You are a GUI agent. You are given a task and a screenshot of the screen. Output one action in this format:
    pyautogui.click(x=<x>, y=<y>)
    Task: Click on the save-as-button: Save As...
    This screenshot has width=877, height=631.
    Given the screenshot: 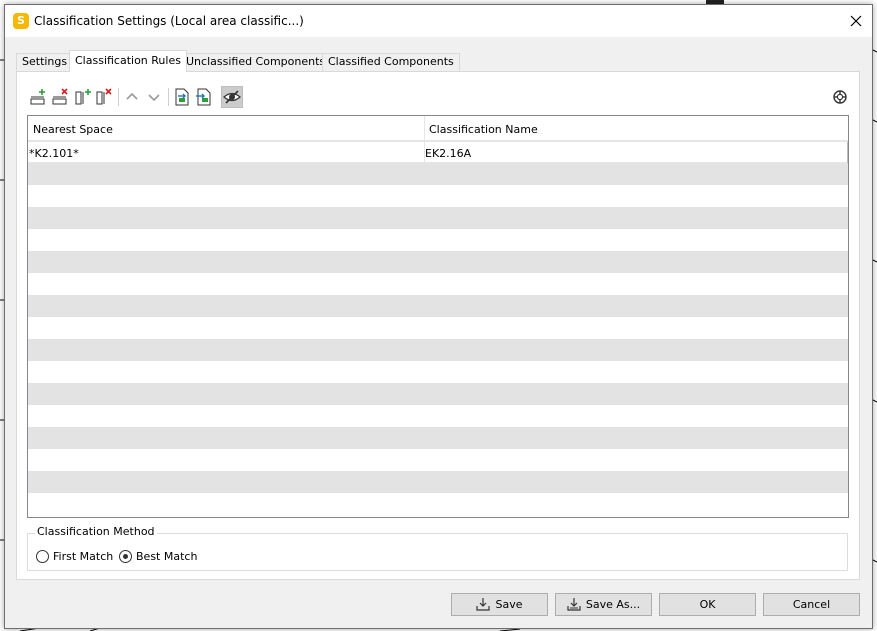 What is the action you would take?
    pyautogui.click(x=603, y=604)
    